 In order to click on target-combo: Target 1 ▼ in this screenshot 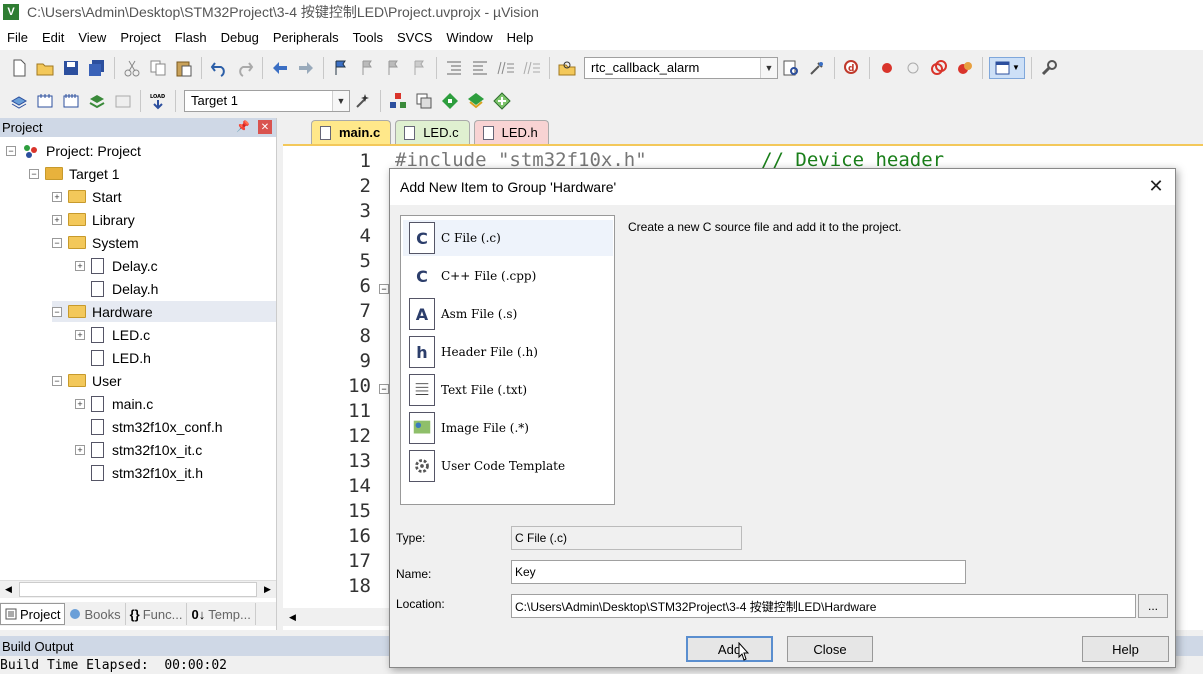, I will do `click(267, 100)`.